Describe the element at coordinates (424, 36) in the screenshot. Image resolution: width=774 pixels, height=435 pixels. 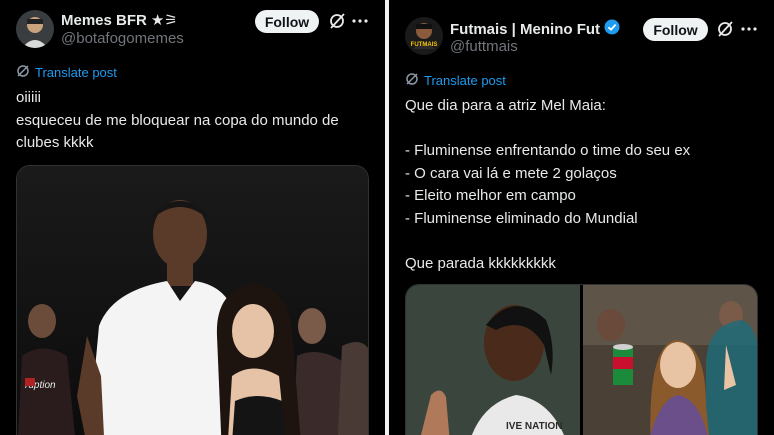
I see `avatar: FUTMAIS` at that location.